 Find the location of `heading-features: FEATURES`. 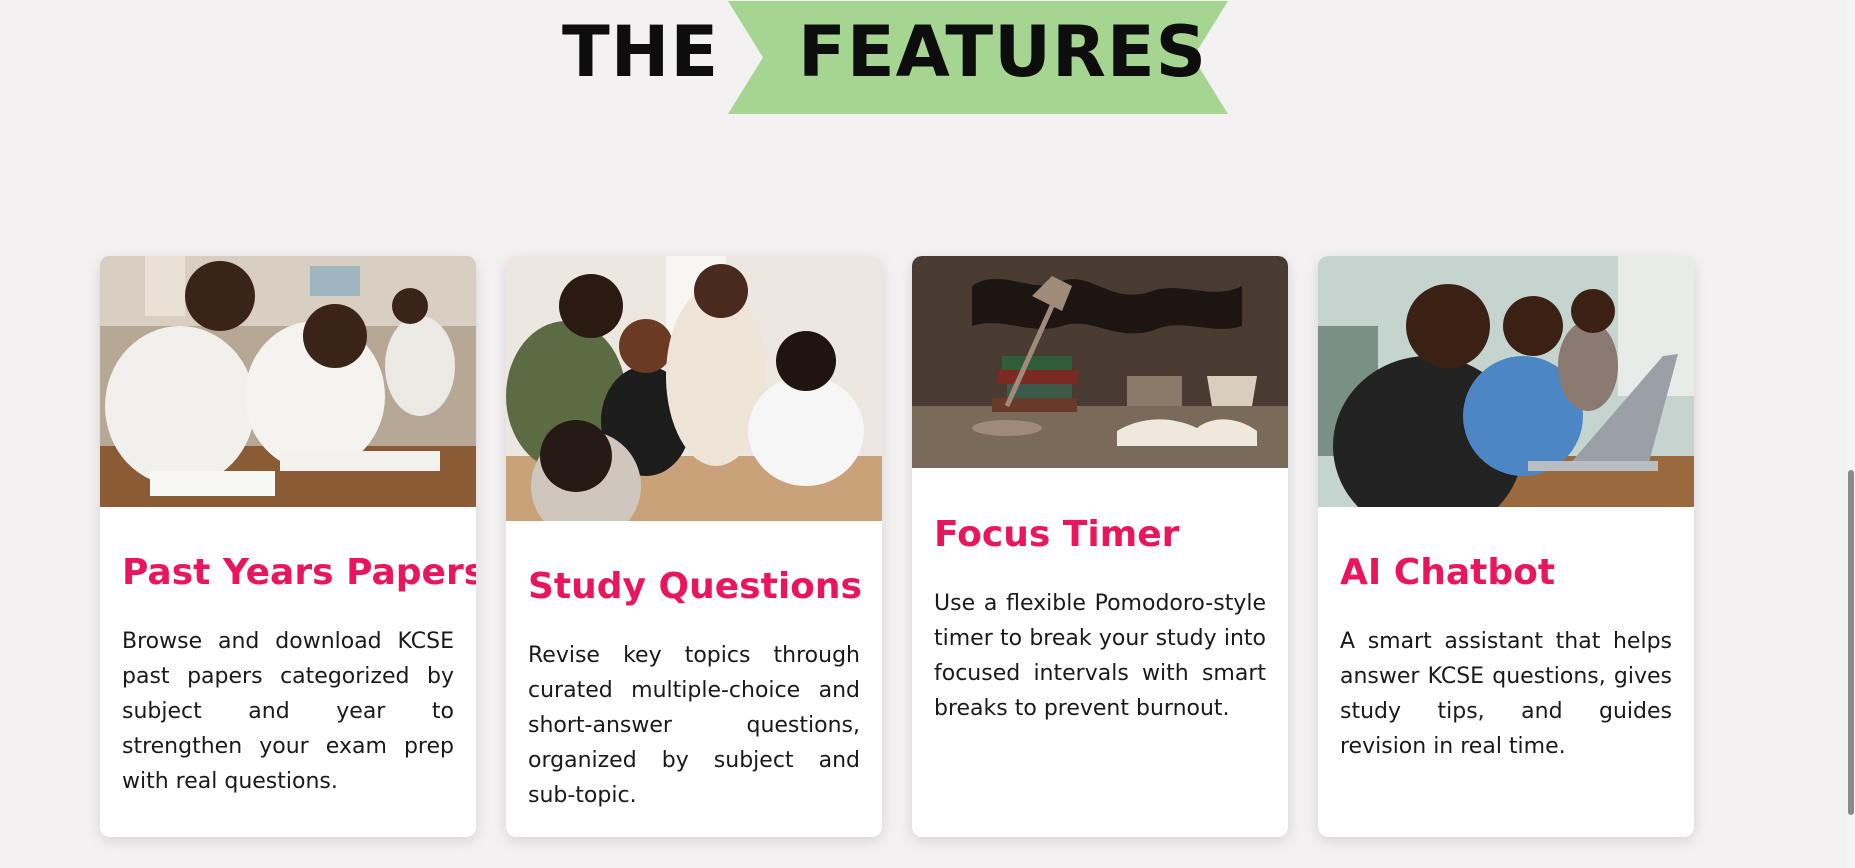

heading-features: FEATURES is located at coordinates (1003, 52).